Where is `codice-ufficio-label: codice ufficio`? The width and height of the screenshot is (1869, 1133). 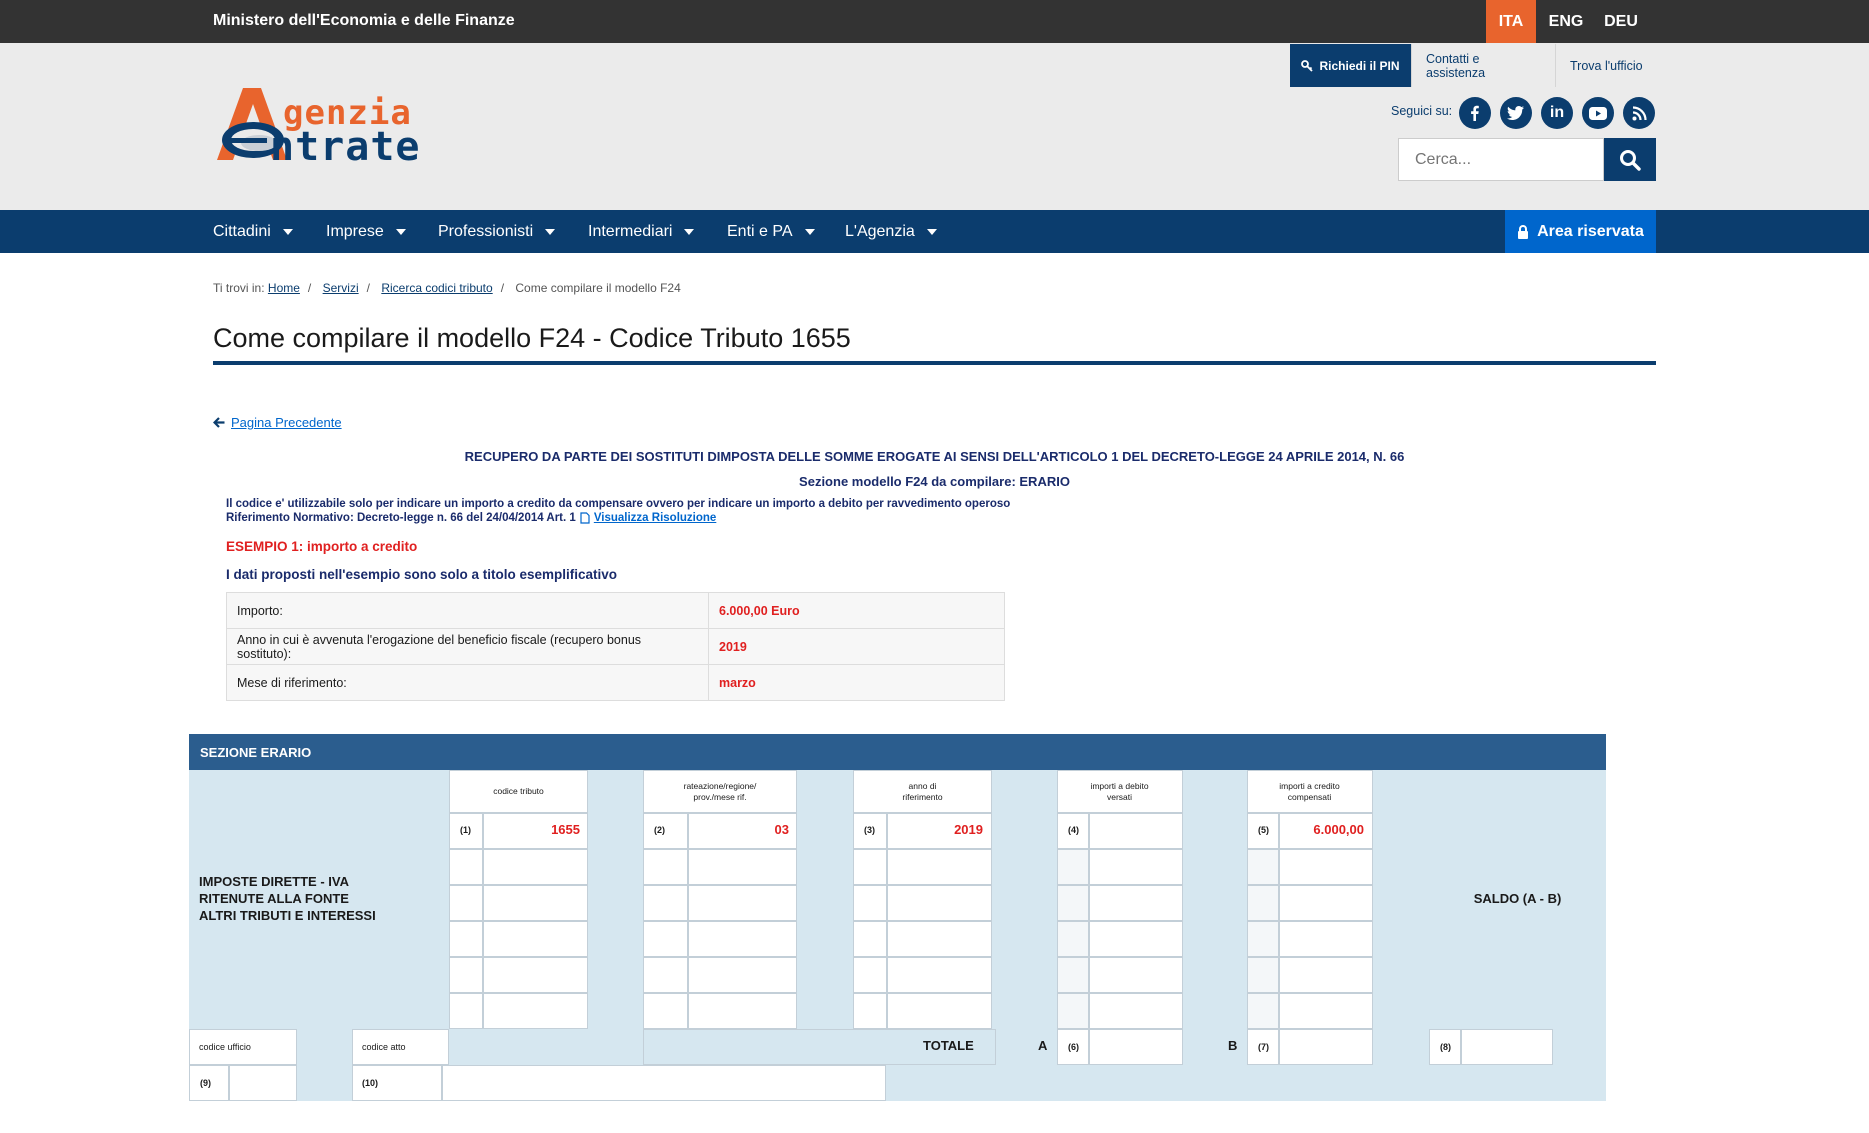 codice-ufficio-label: codice ufficio is located at coordinates (225, 1047).